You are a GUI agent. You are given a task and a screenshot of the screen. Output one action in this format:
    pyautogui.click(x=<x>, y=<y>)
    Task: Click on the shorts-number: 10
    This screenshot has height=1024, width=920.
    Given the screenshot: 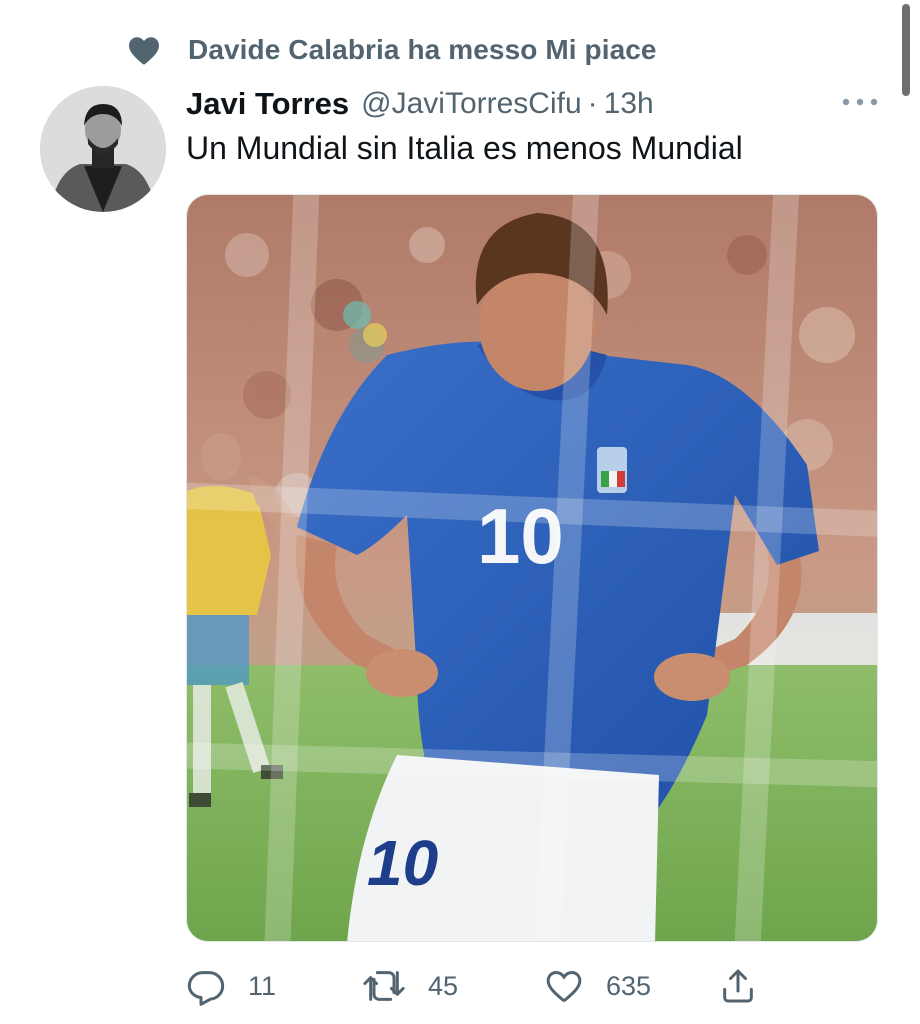 What is the action you would take?
    pyautogui.click(x=402, y=863)
    